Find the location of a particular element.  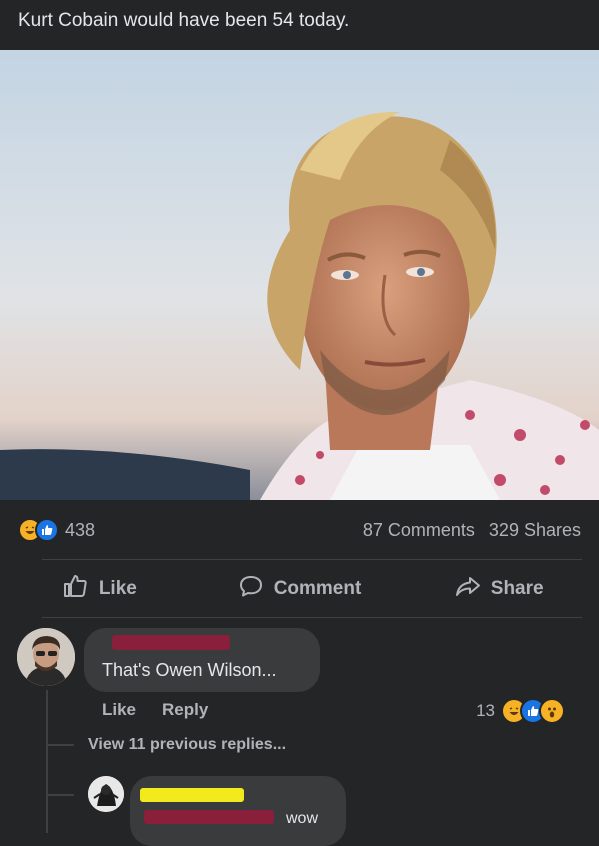

share-button: Share is located at coordinates (499, 589).